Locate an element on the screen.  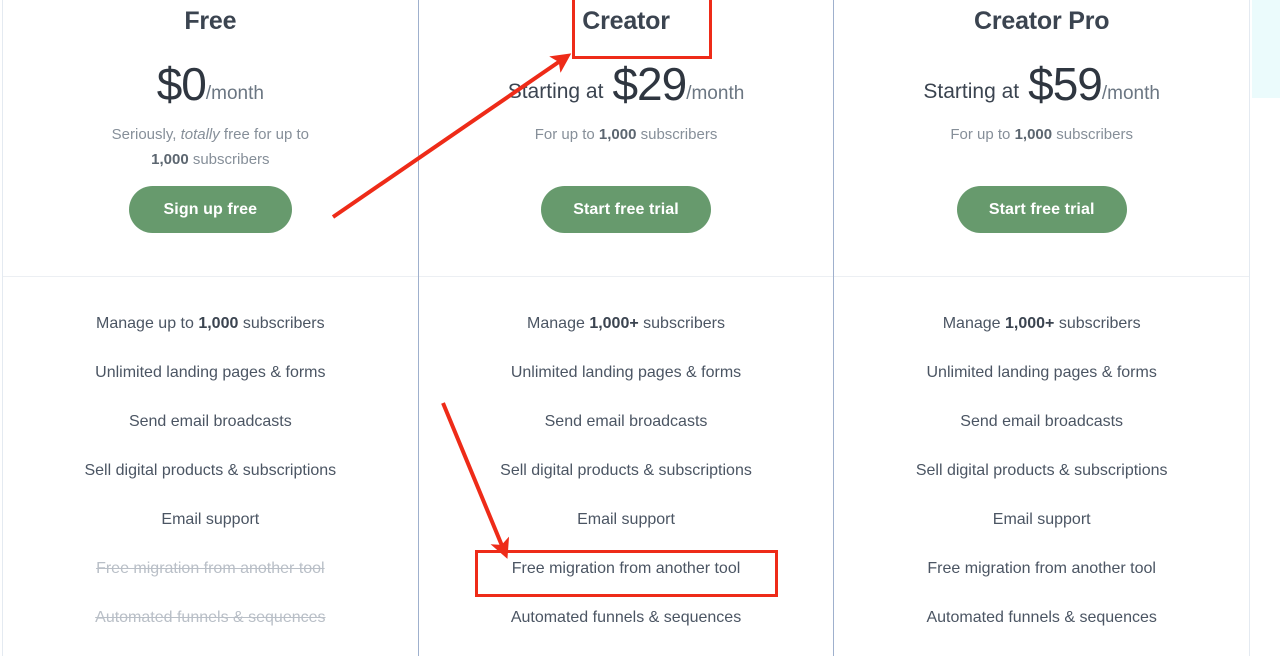
price-amount: $29 is located at coordinates (649, 84).